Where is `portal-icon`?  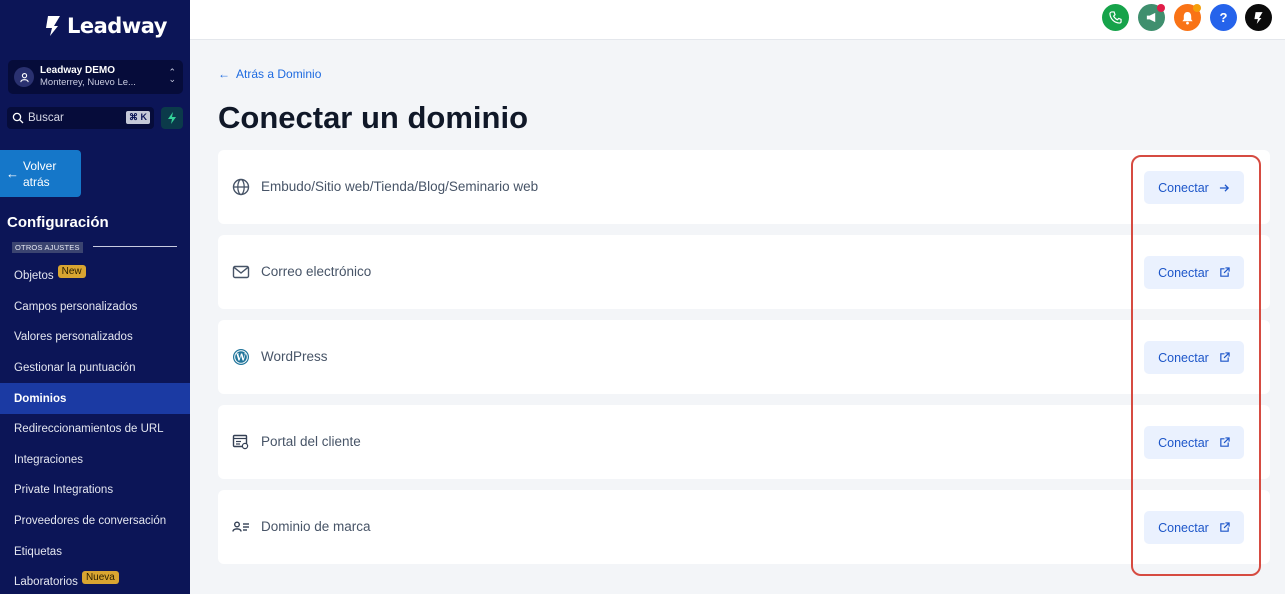
portal-icon is located at coordinates (240, 442).